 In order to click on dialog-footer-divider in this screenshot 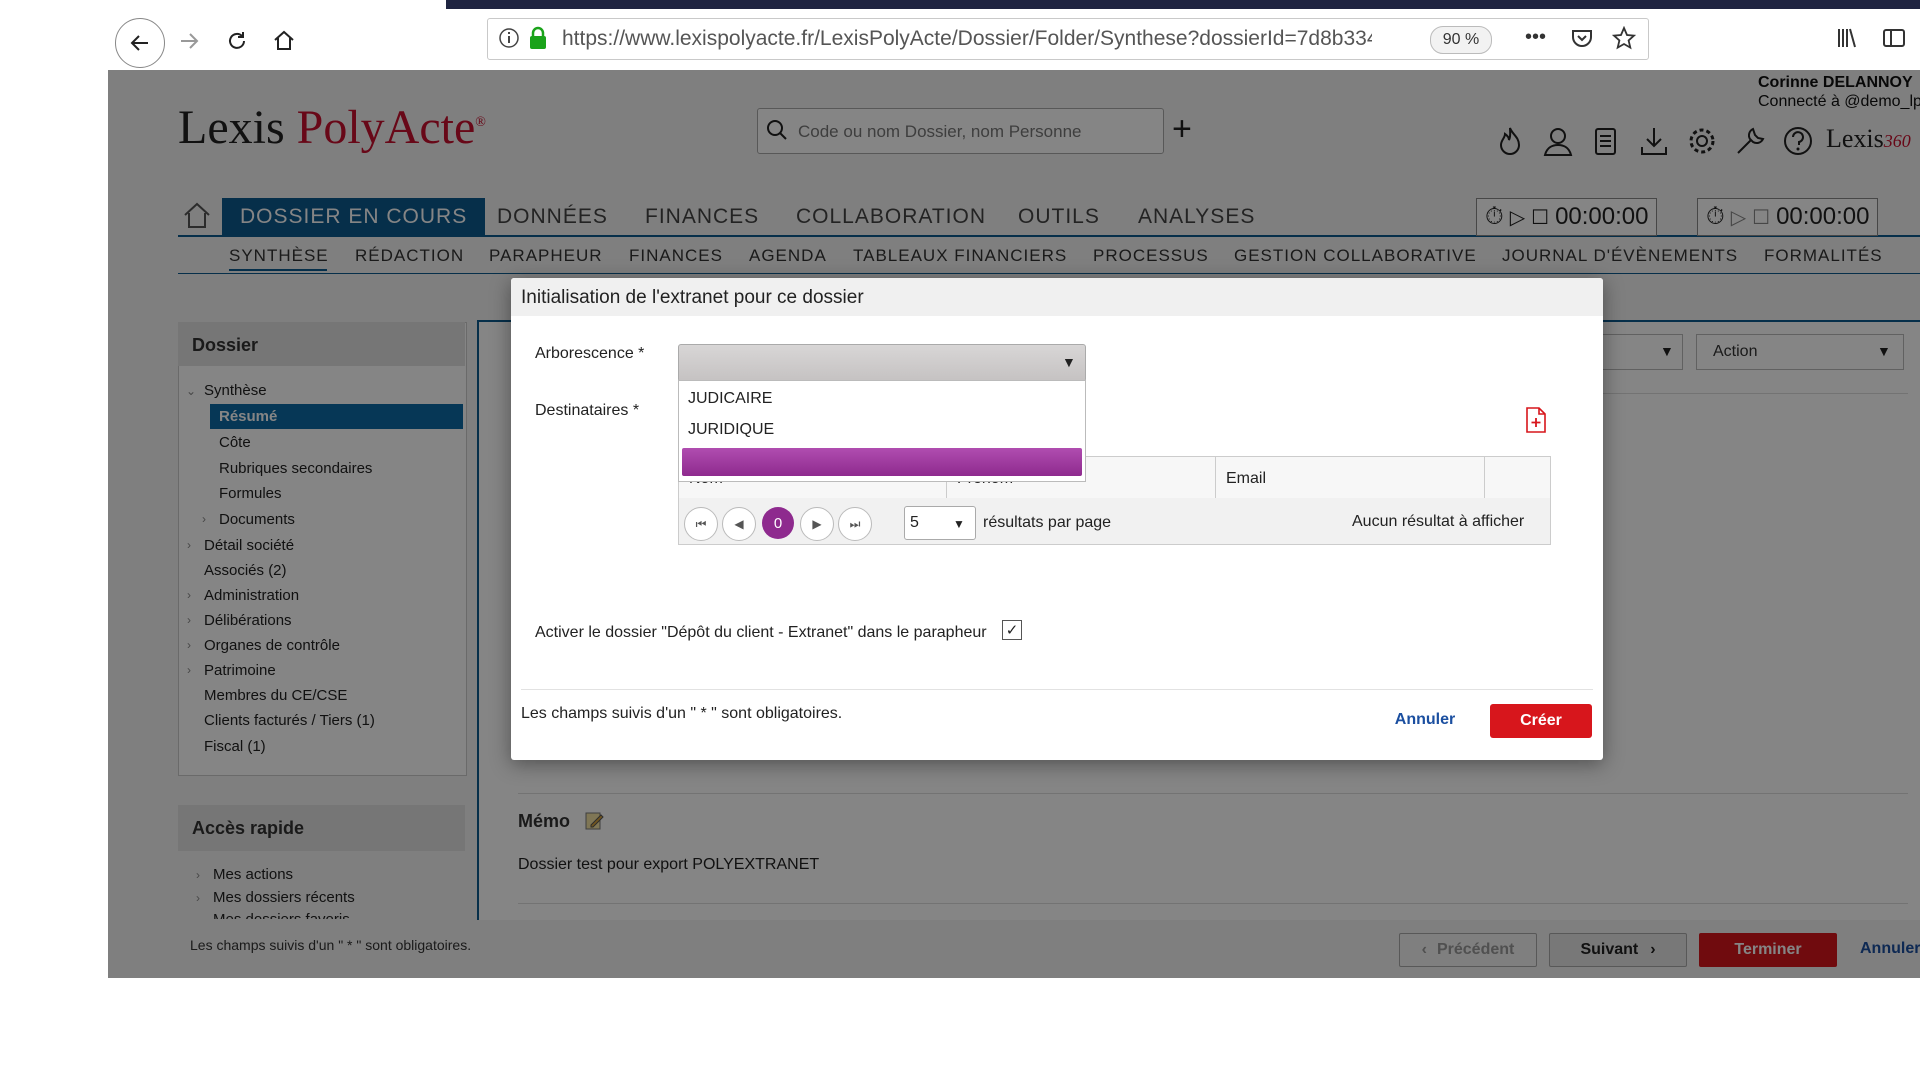, I will do `click(1057, 689)`.